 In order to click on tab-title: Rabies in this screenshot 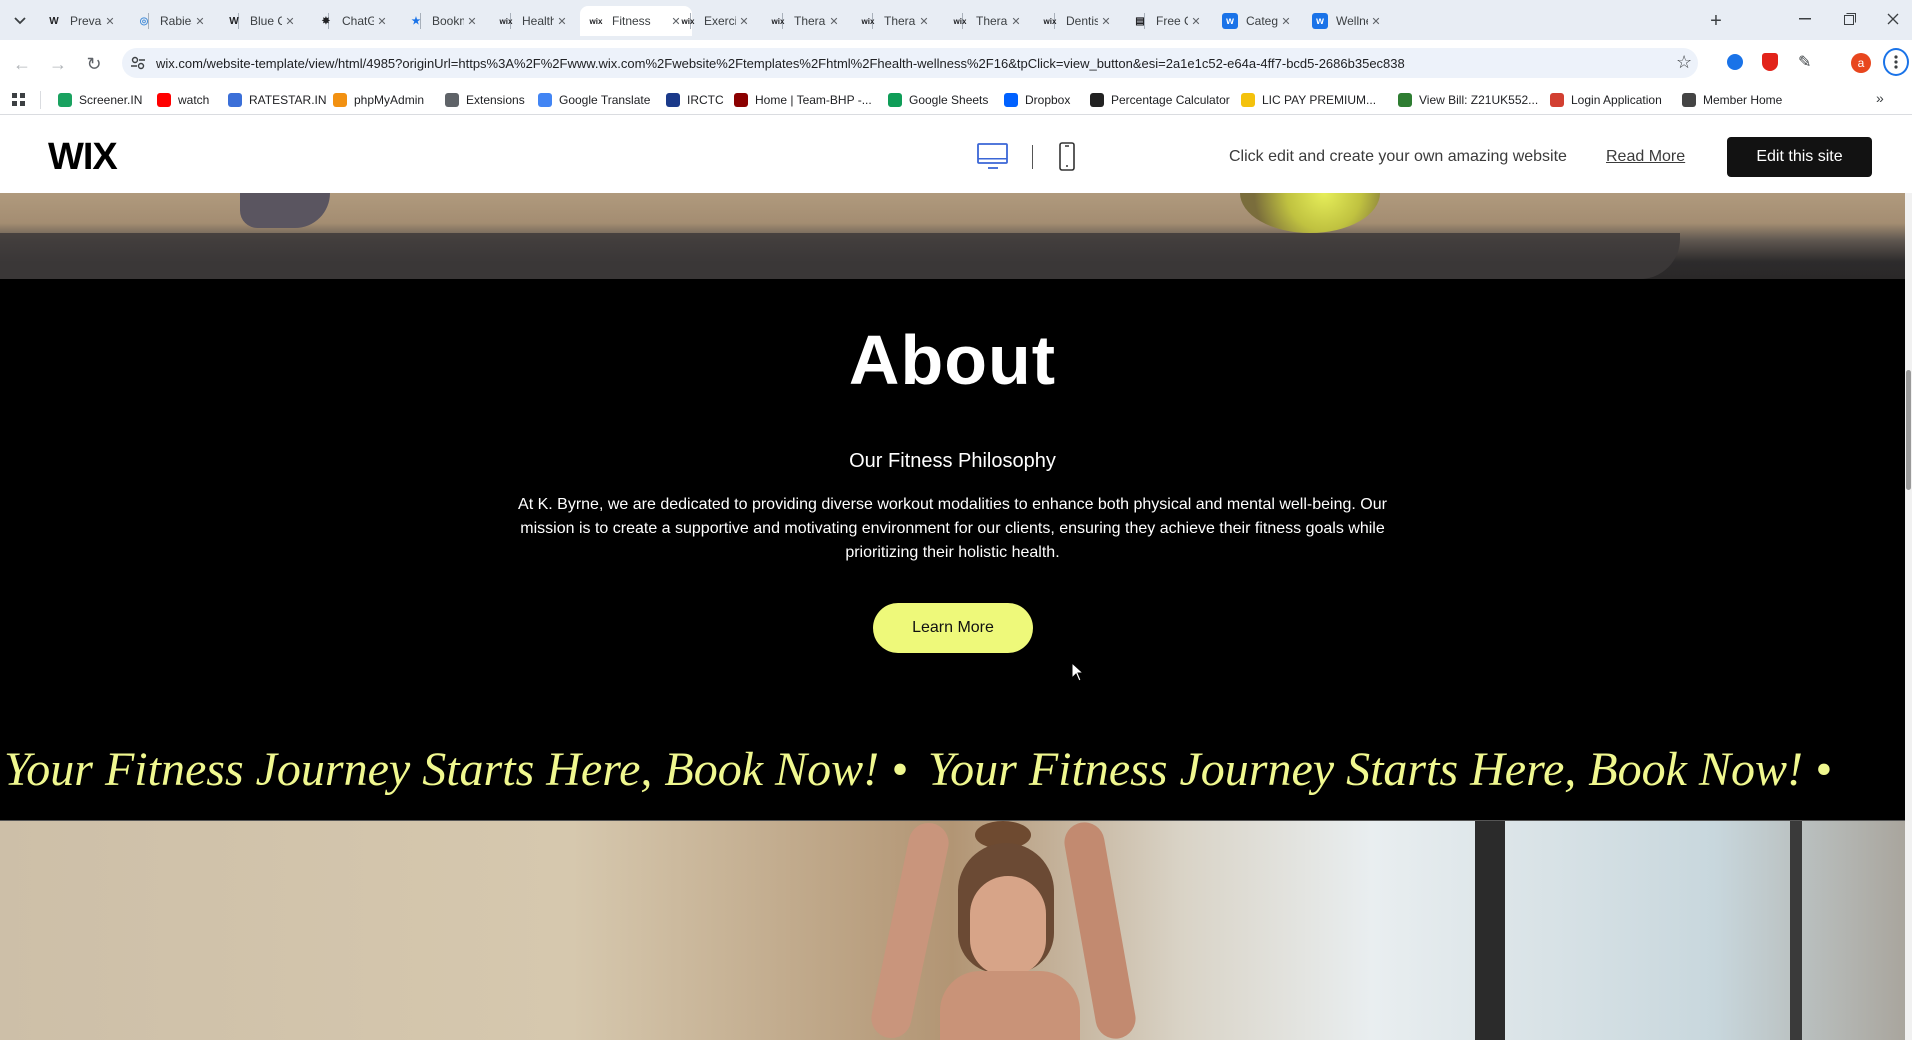, I will do `click(176, 21)`.